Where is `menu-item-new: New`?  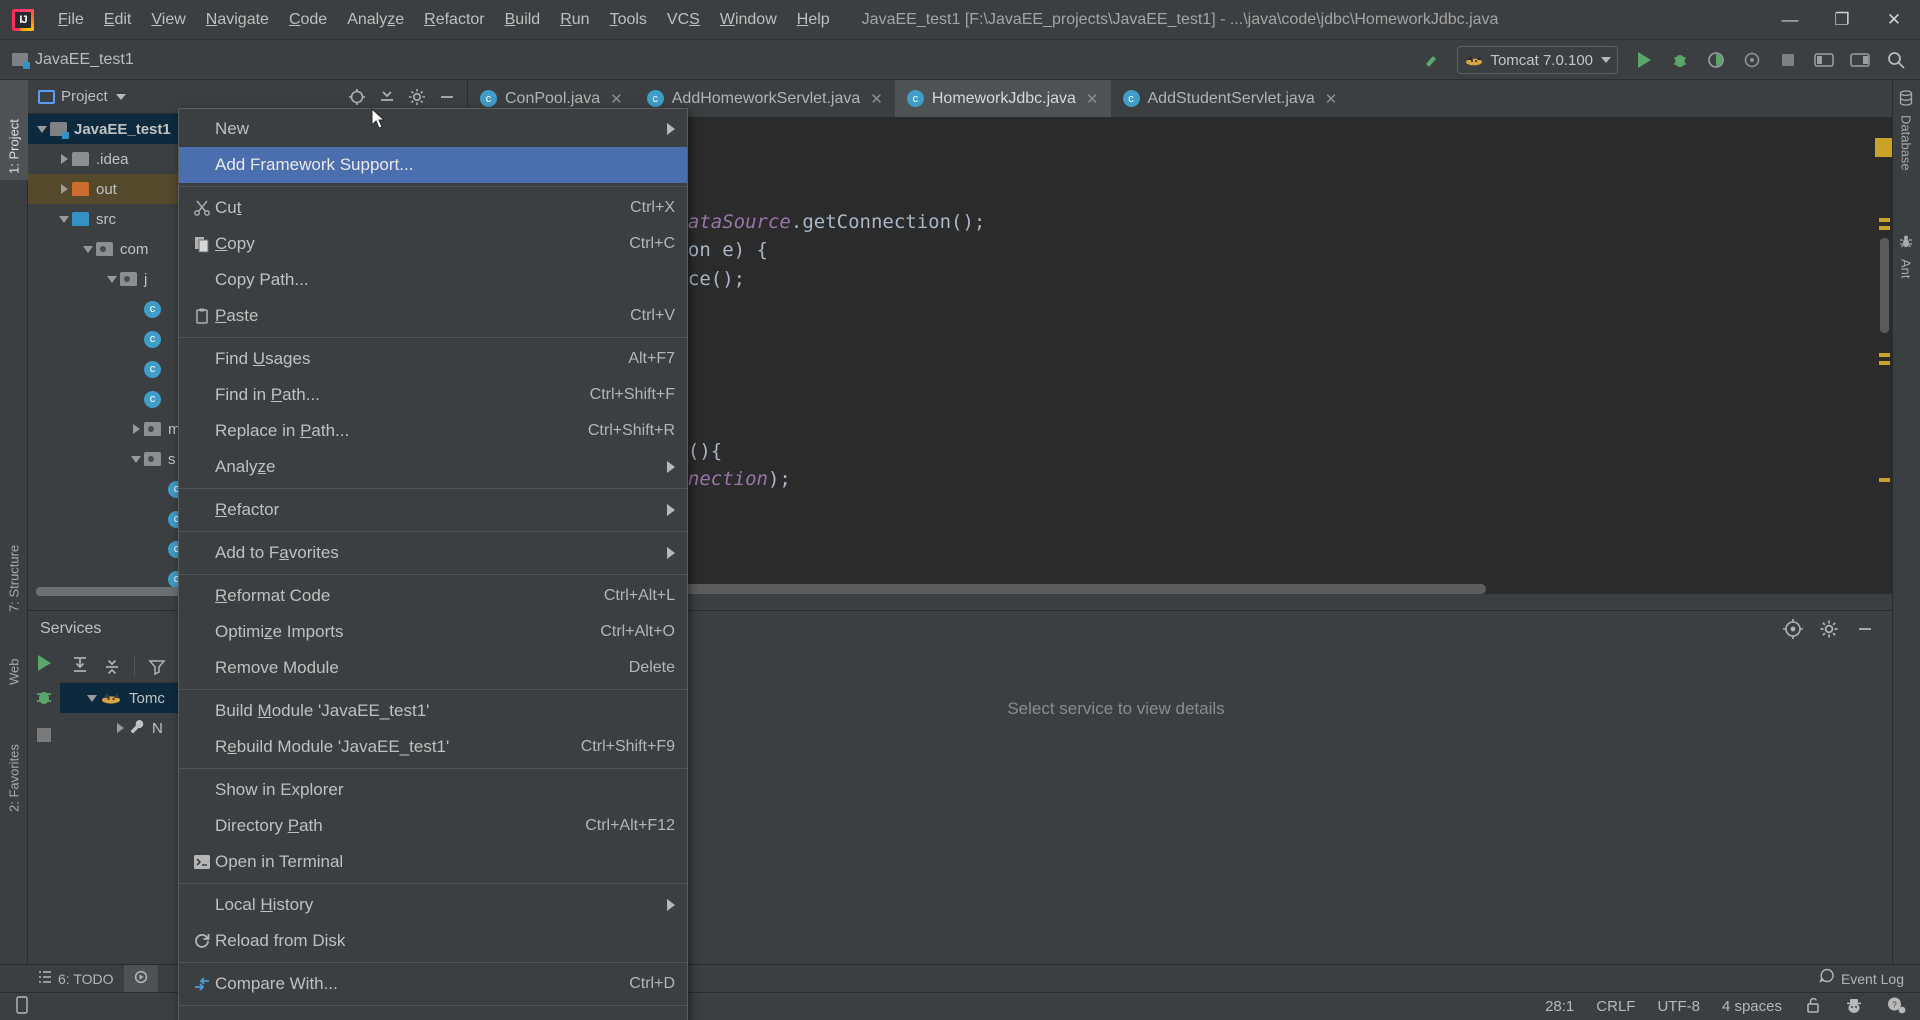 menu-item-new: New is located at coordinates (433, 129).